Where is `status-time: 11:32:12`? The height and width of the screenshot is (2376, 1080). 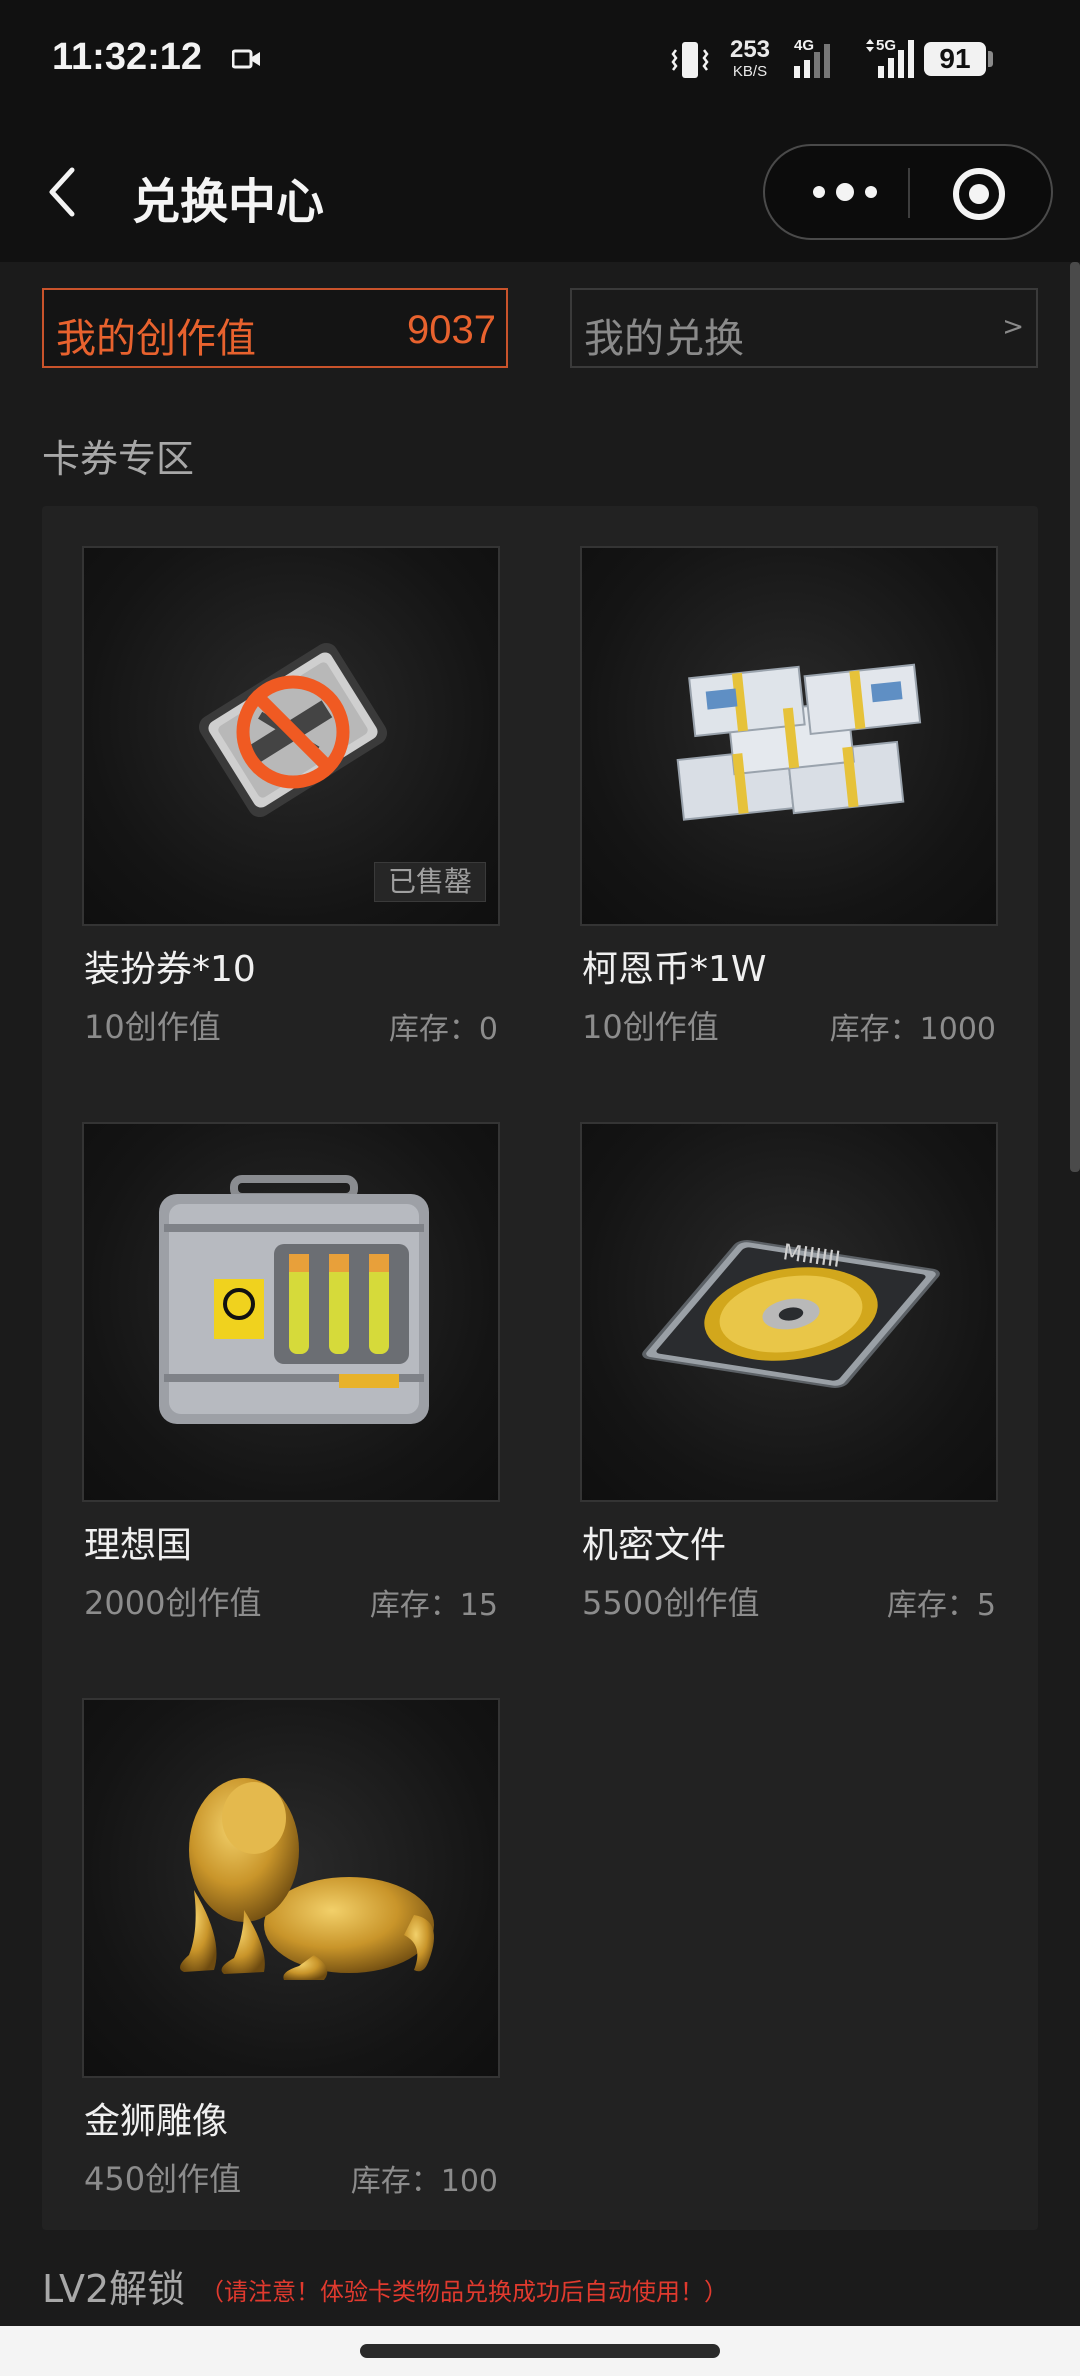 status-time: 11:32:12 is located at coordinates (127, 57).